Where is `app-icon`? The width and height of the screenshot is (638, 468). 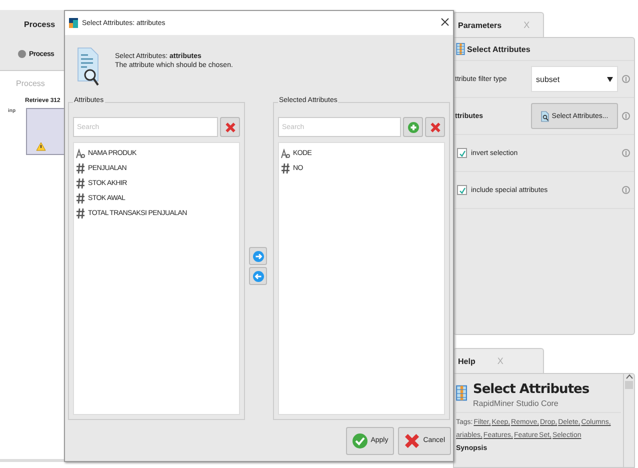
app-icon is located at coordinates (73, 23).